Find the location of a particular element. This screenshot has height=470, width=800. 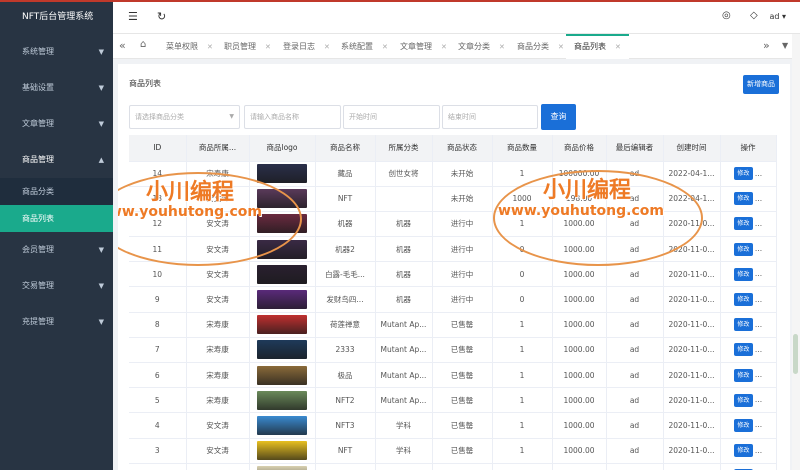

chevron-down-icon: ▼ is located at coordinates (785, 45).